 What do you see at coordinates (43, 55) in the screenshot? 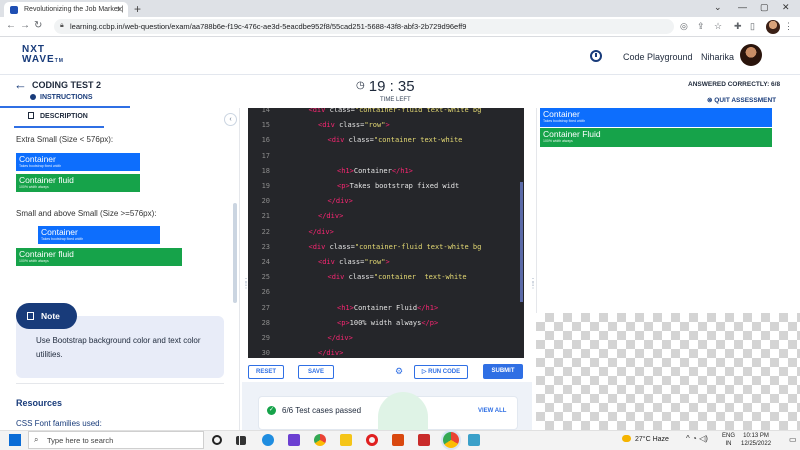
I see `nxtwave-logo: NXT WAVETM` at bounding box center [43, 55].